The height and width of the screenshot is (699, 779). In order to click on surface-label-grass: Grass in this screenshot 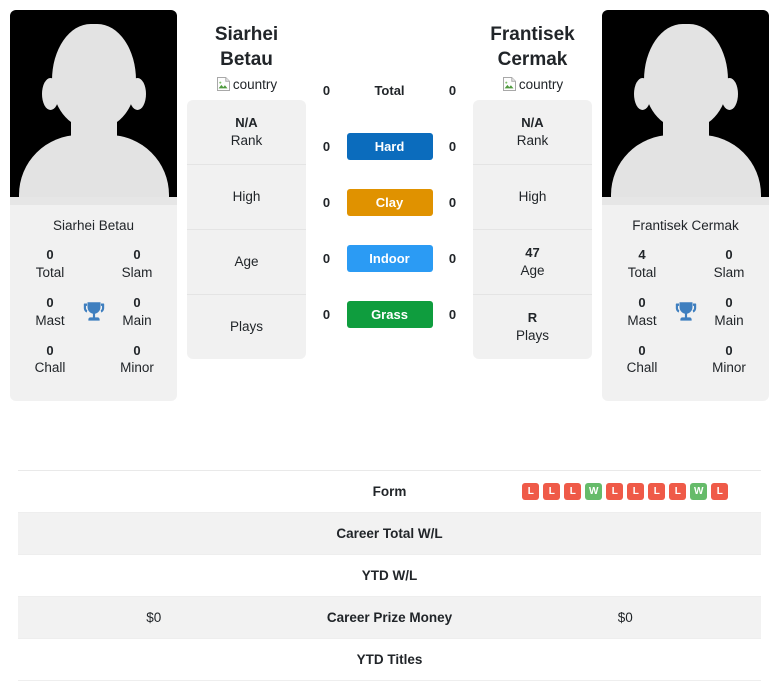, I will do `click(389, 314)`.